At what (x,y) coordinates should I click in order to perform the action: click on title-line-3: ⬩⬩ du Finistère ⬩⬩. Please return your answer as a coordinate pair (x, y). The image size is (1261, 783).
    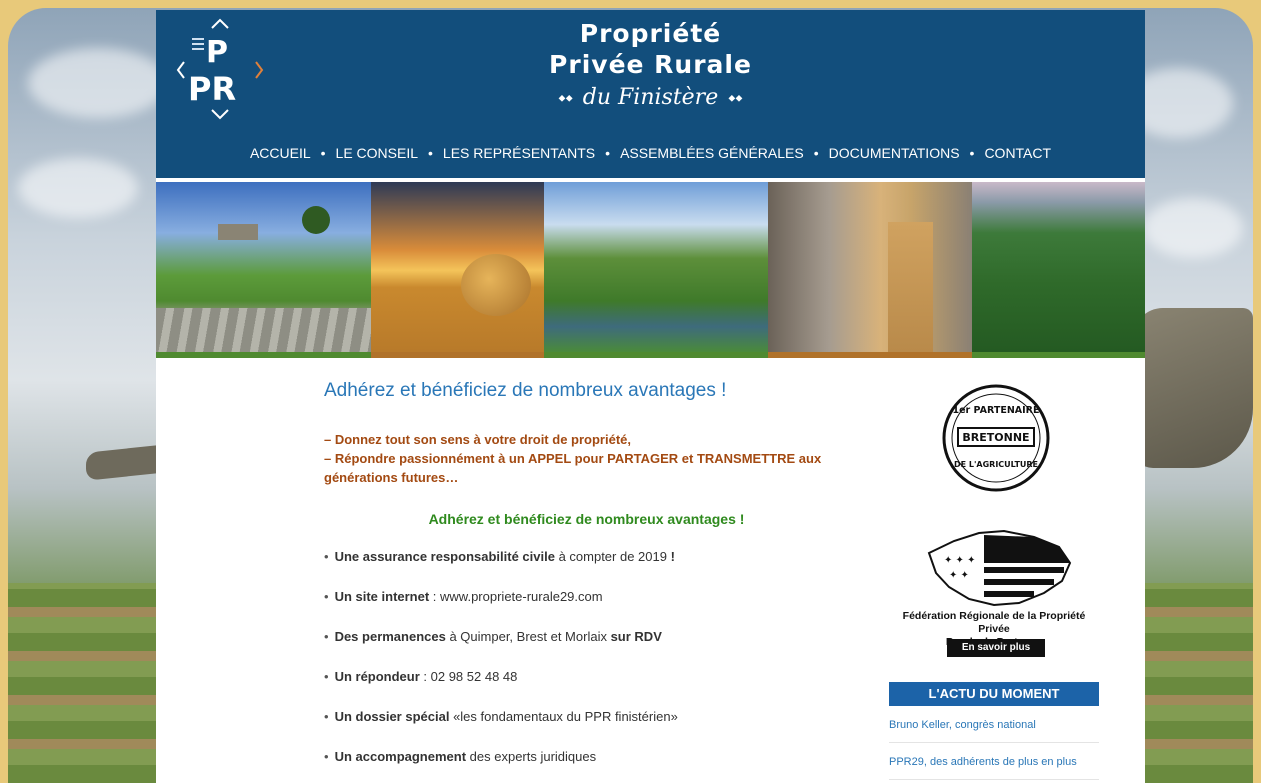
    Looking at the image, I should click on (650, 97).